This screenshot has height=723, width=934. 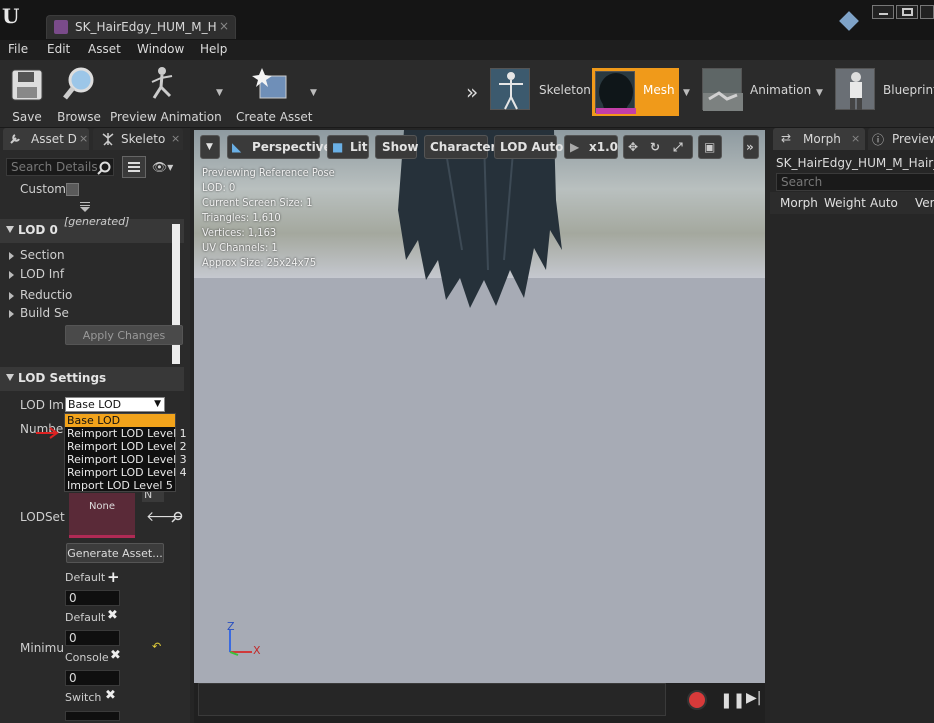 I want to click on eye-icon: 👁▾, so click(x=162, y=167).